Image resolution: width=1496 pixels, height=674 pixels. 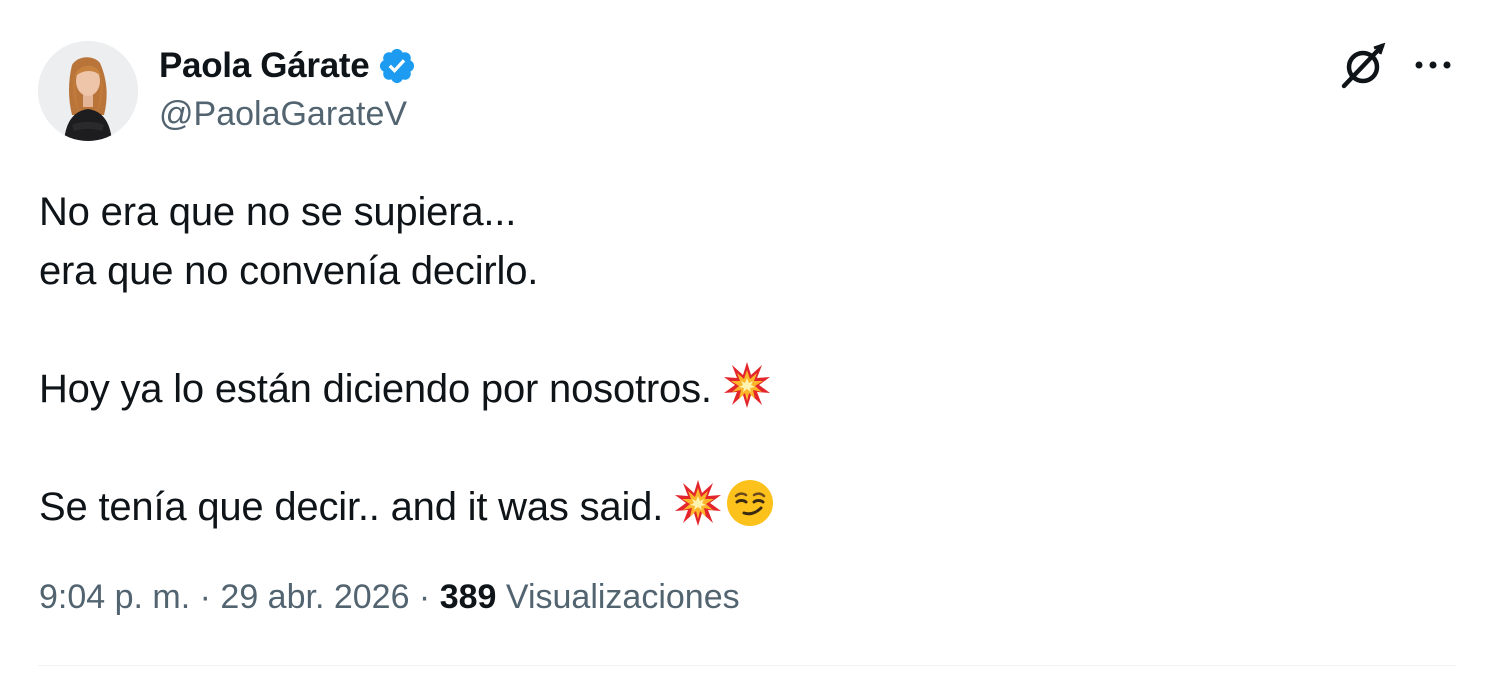 What do you see at coordinates (750, 511) in the screenshot?
I see `smirking-face-emoji` at bounding box center [750, 511].